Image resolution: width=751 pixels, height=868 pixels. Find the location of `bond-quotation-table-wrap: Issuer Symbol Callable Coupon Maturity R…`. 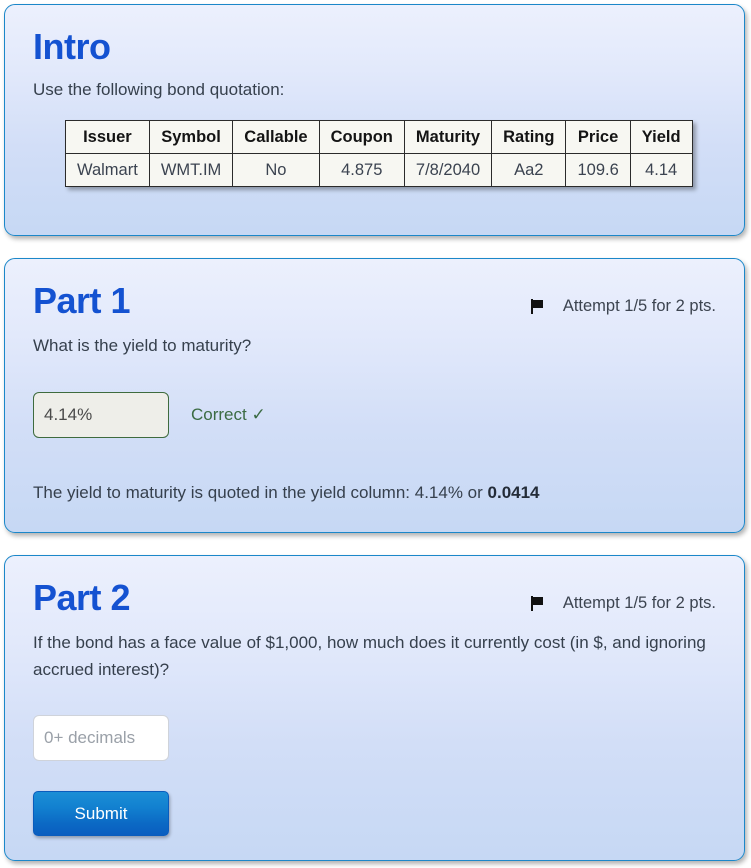

bond-quotation-table-wrap: Issuer Symbol Callable Coupon Maturity R… is located at coordinates (374, 153).